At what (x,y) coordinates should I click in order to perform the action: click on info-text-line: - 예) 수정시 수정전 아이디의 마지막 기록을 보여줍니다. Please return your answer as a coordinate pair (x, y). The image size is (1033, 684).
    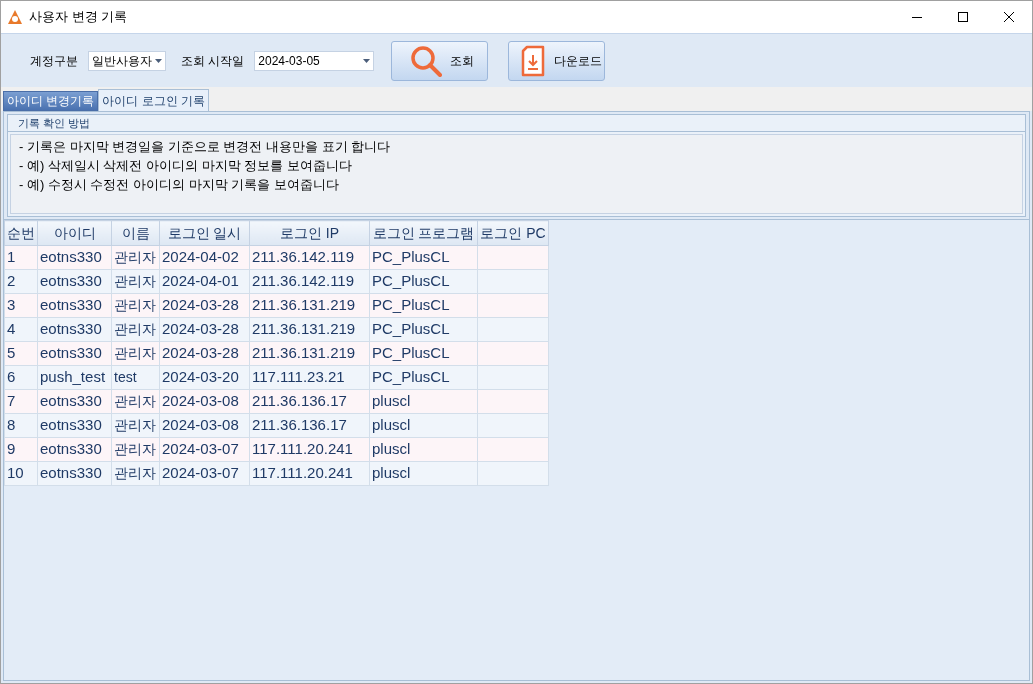
    Looking at the image, I should click on (179, 185).